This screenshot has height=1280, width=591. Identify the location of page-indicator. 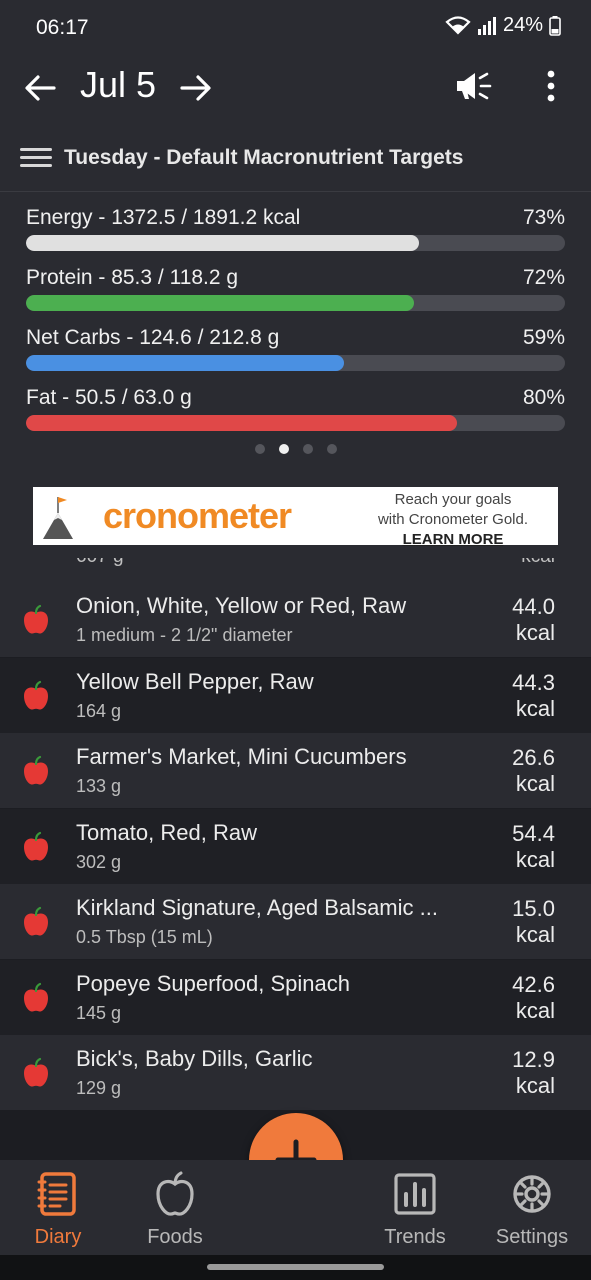
(295, 449).